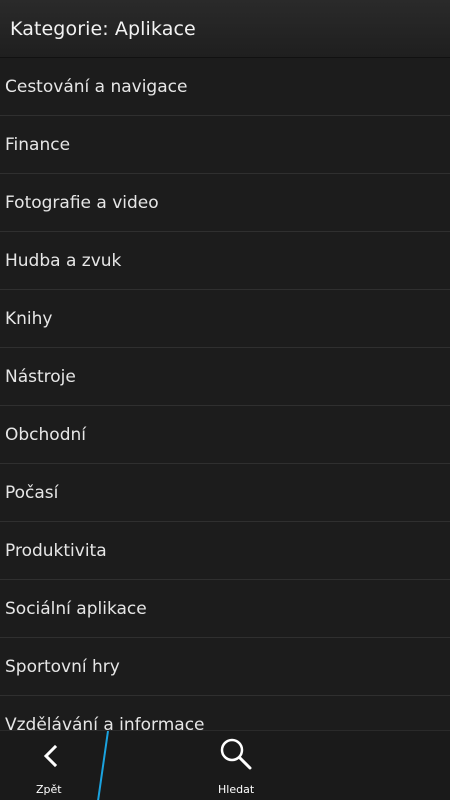 The image size is (450, 800). I want to click on back-button: Zpět, so click(53, 765).